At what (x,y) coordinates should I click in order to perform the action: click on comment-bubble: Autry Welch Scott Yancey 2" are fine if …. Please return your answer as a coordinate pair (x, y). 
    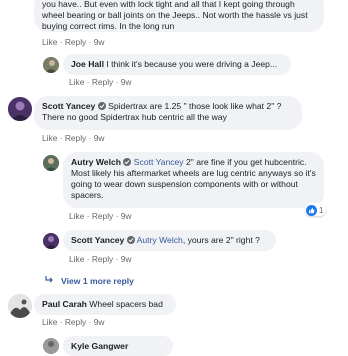
    Looking at the image, I should click on (193, 180).